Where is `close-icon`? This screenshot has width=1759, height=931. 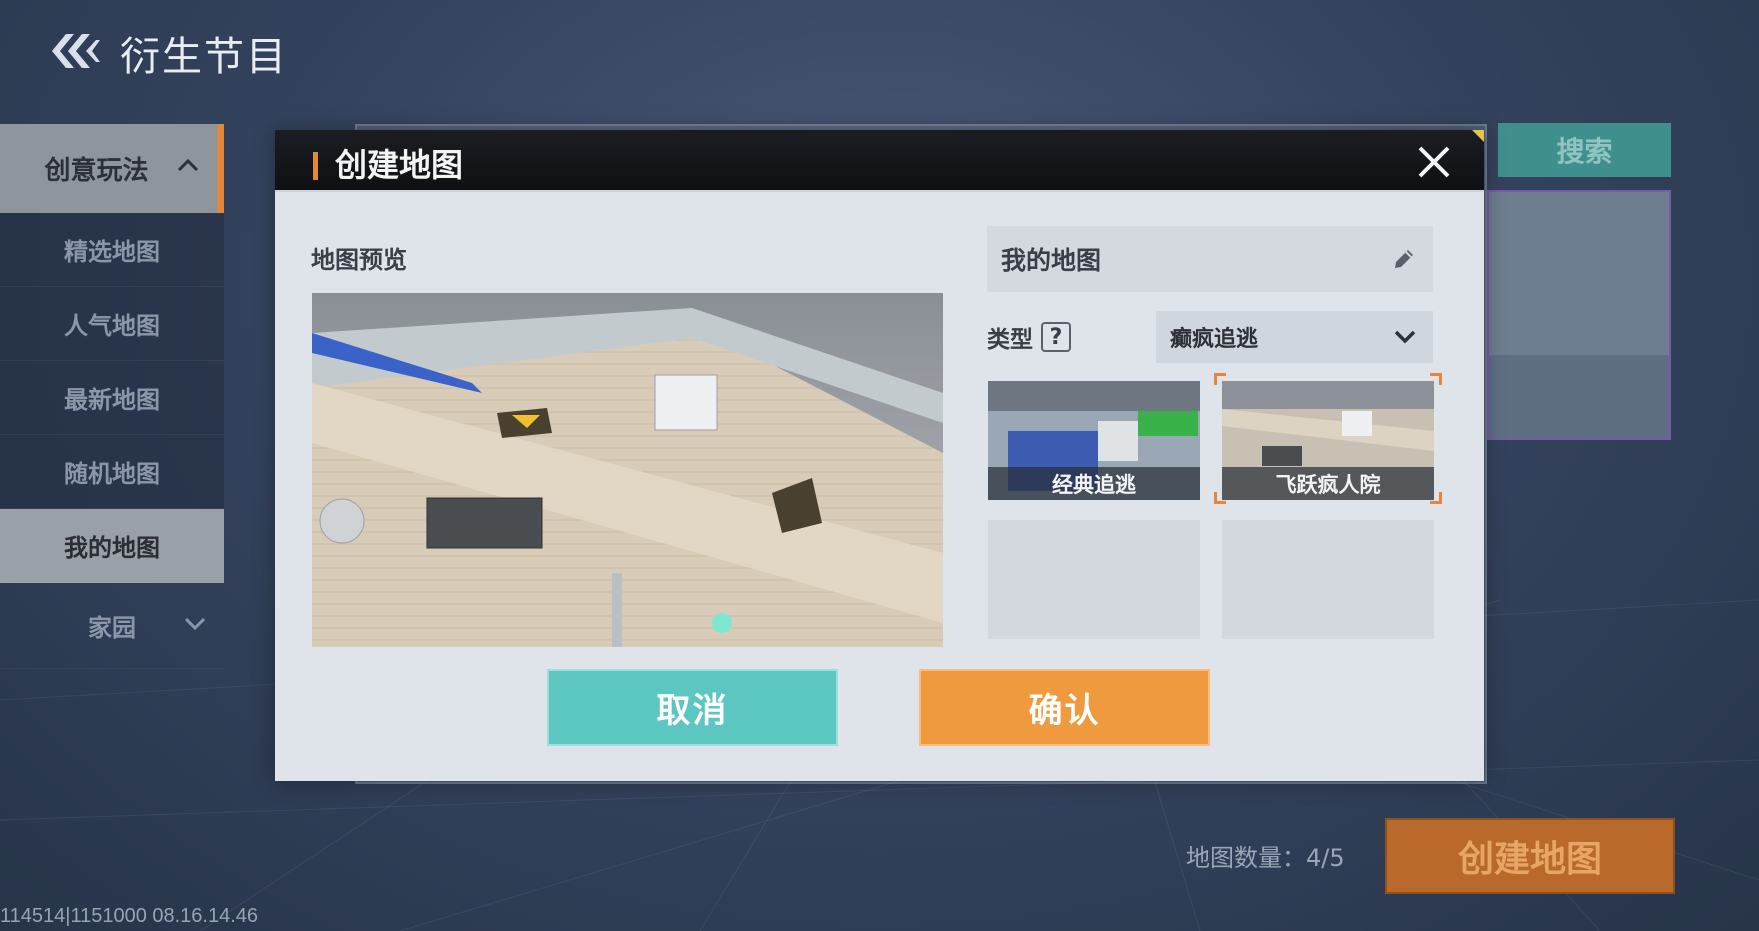
close-icon is located at coordinates (1434, 162).